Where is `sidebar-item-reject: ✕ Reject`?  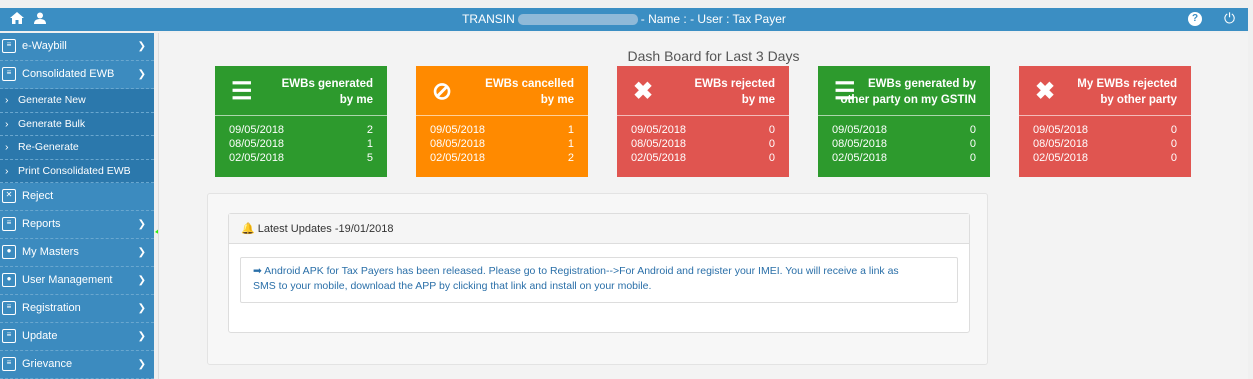 sidebar-item-reject: ✕ Reject is located at coordinates (77, 197).